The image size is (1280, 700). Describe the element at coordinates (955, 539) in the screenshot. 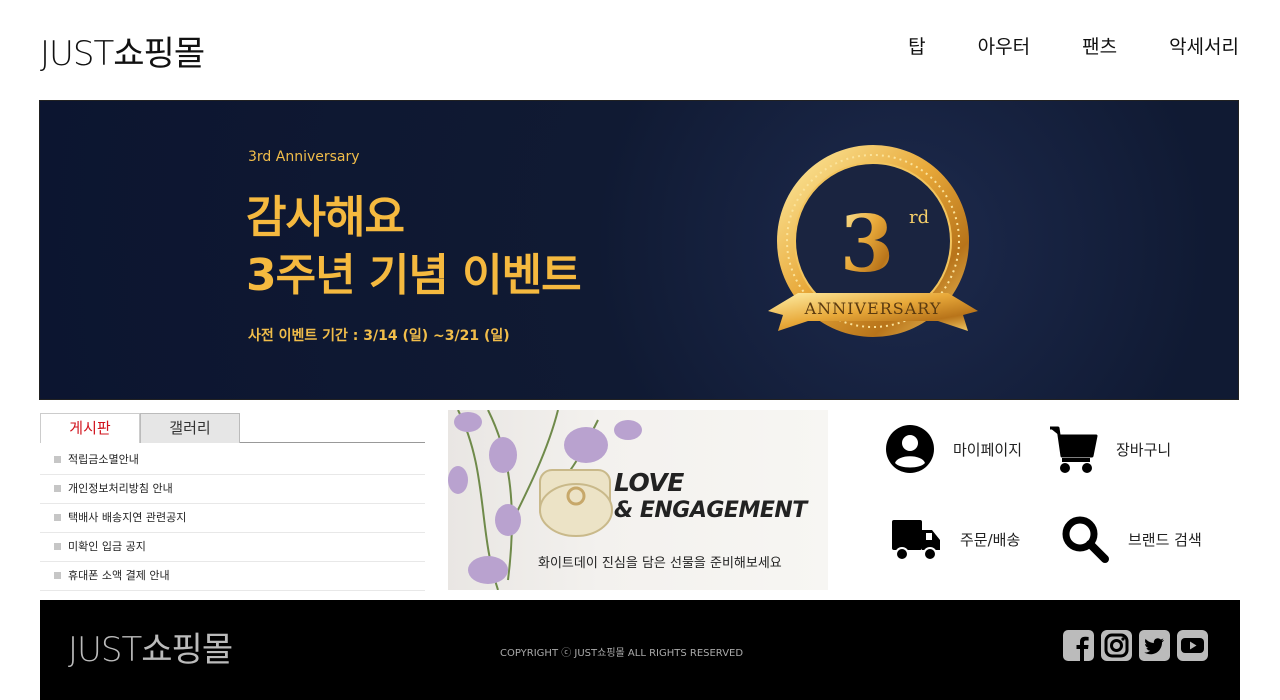

I see `order-delivery-button: 주문/배송` at that location.